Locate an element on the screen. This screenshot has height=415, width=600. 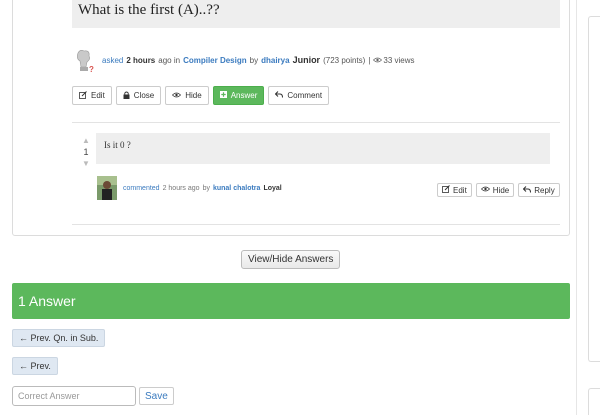
close-button: Close is located at coordinates (138, 95).